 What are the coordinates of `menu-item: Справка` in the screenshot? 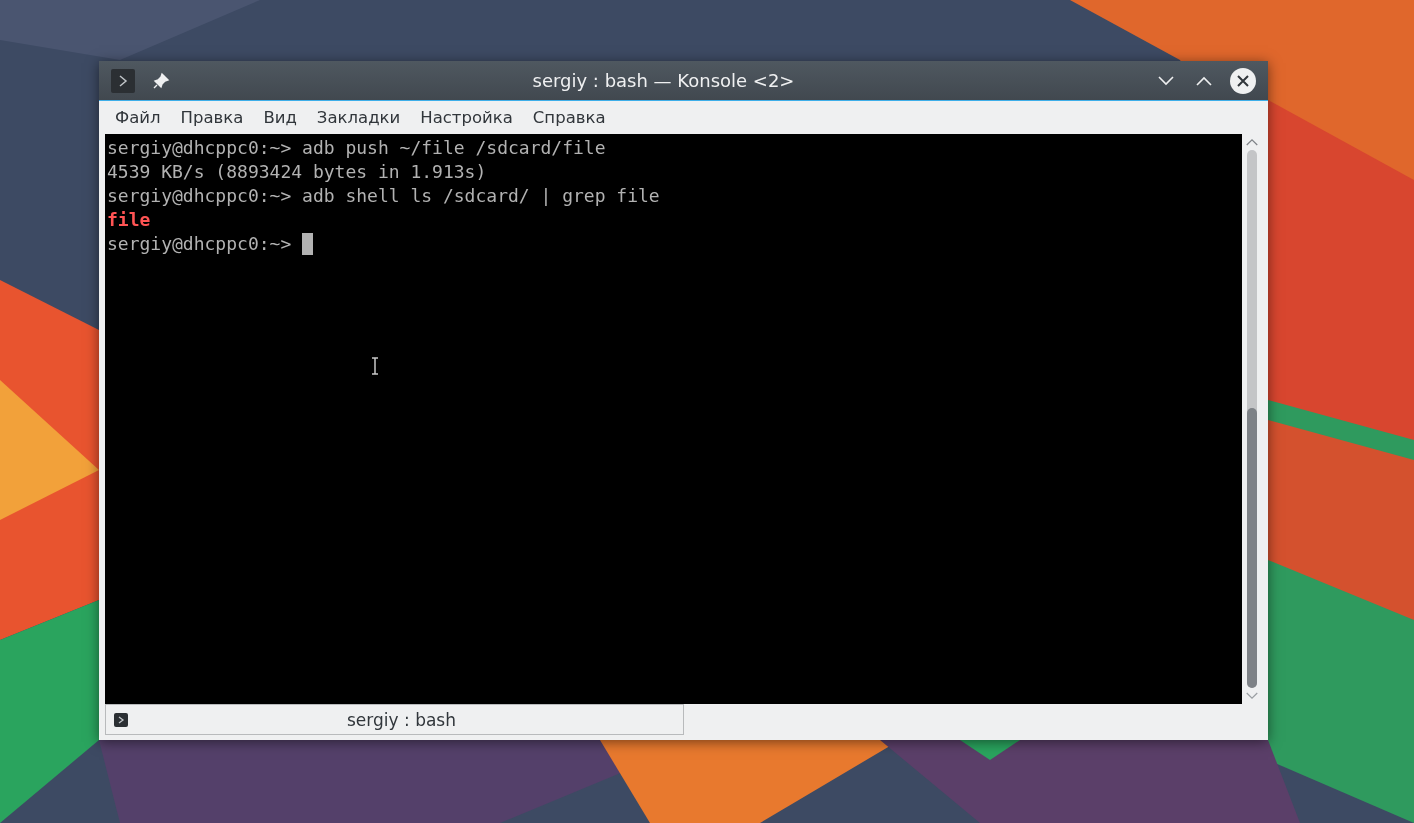 It's located at (569, 117).